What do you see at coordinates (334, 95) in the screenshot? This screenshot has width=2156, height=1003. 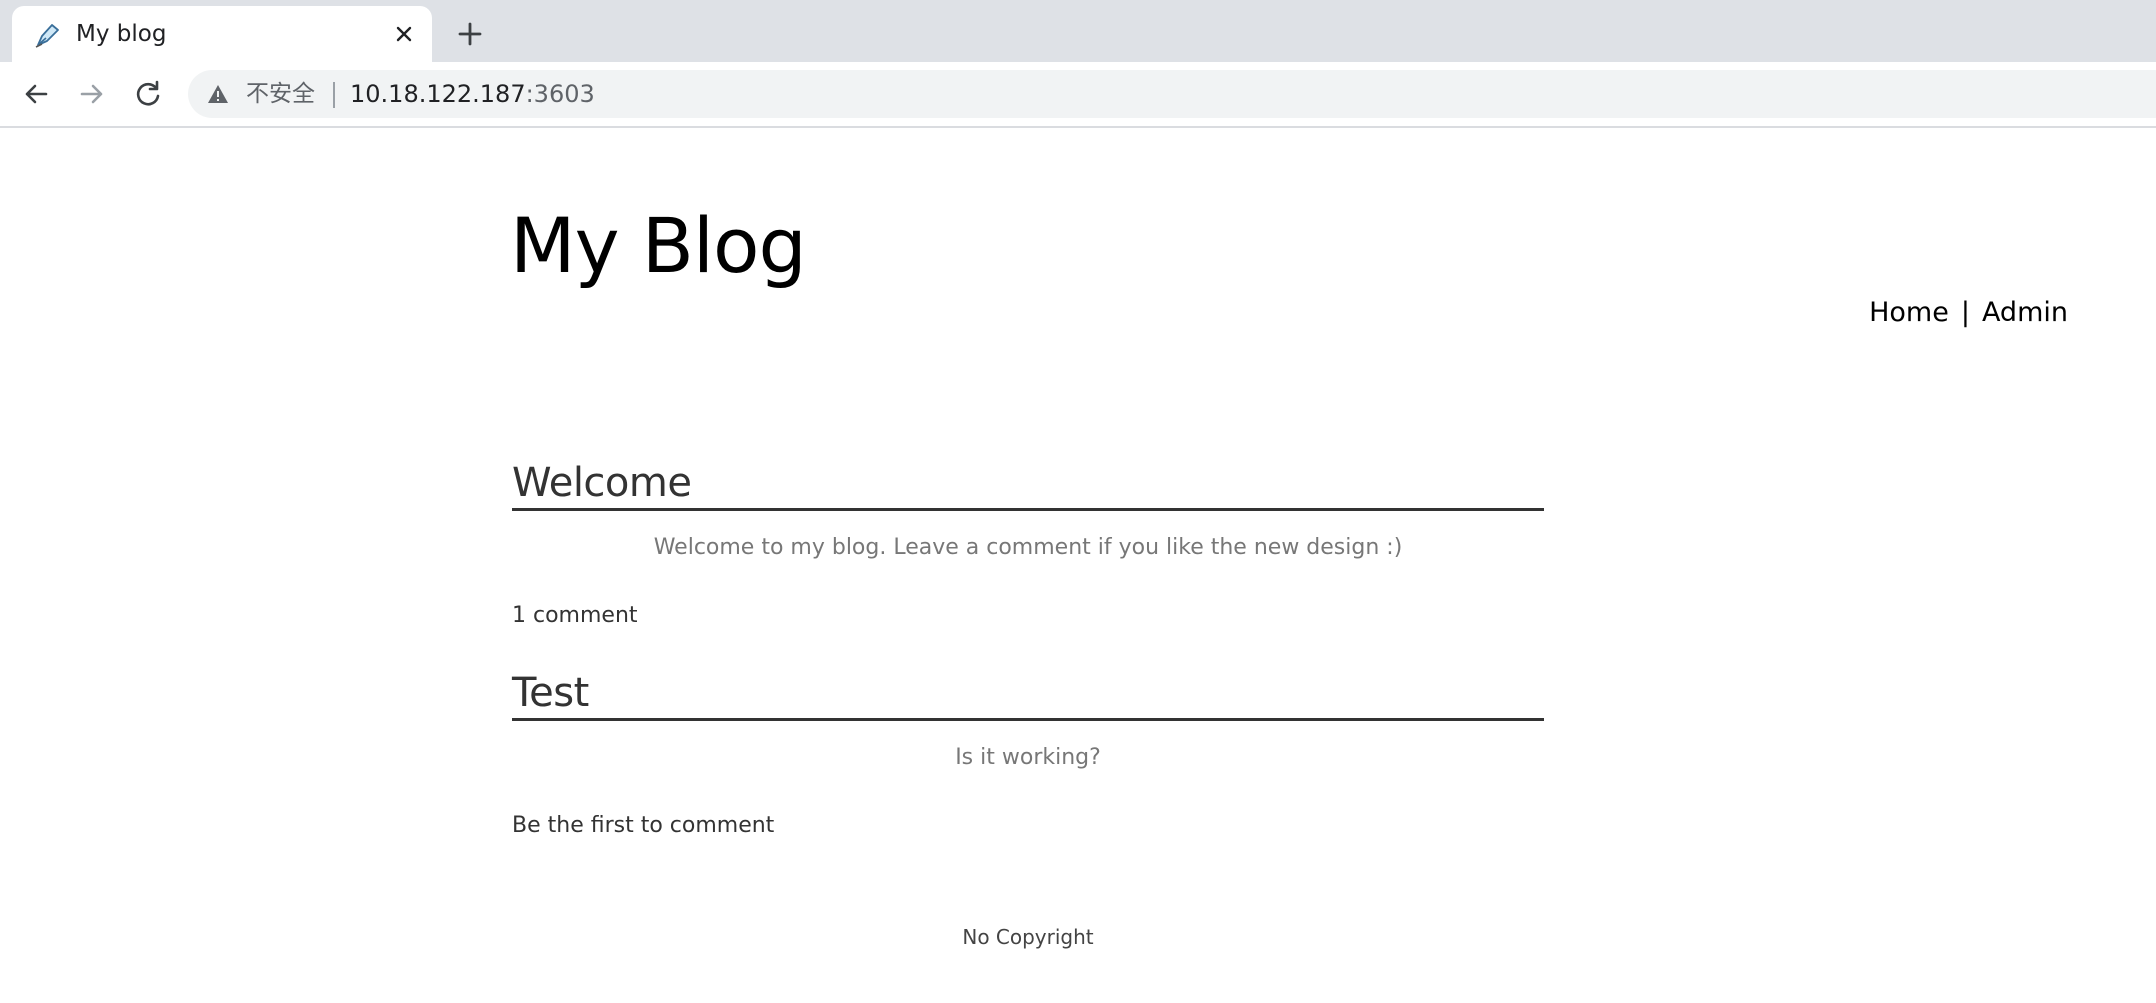 I see `omnibox-divider` at bounding box center [334, 95].